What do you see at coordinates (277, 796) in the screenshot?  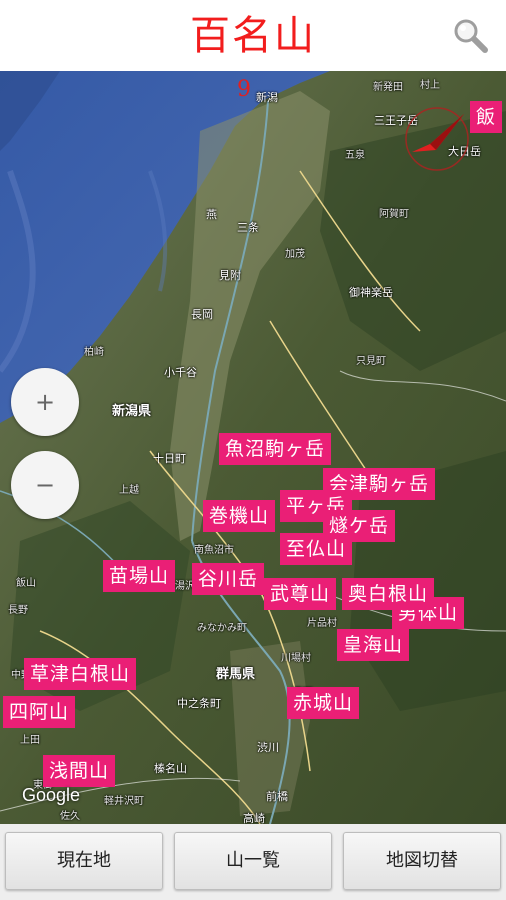 I see `place-label: 前橋` at bounding box center [277, 796].